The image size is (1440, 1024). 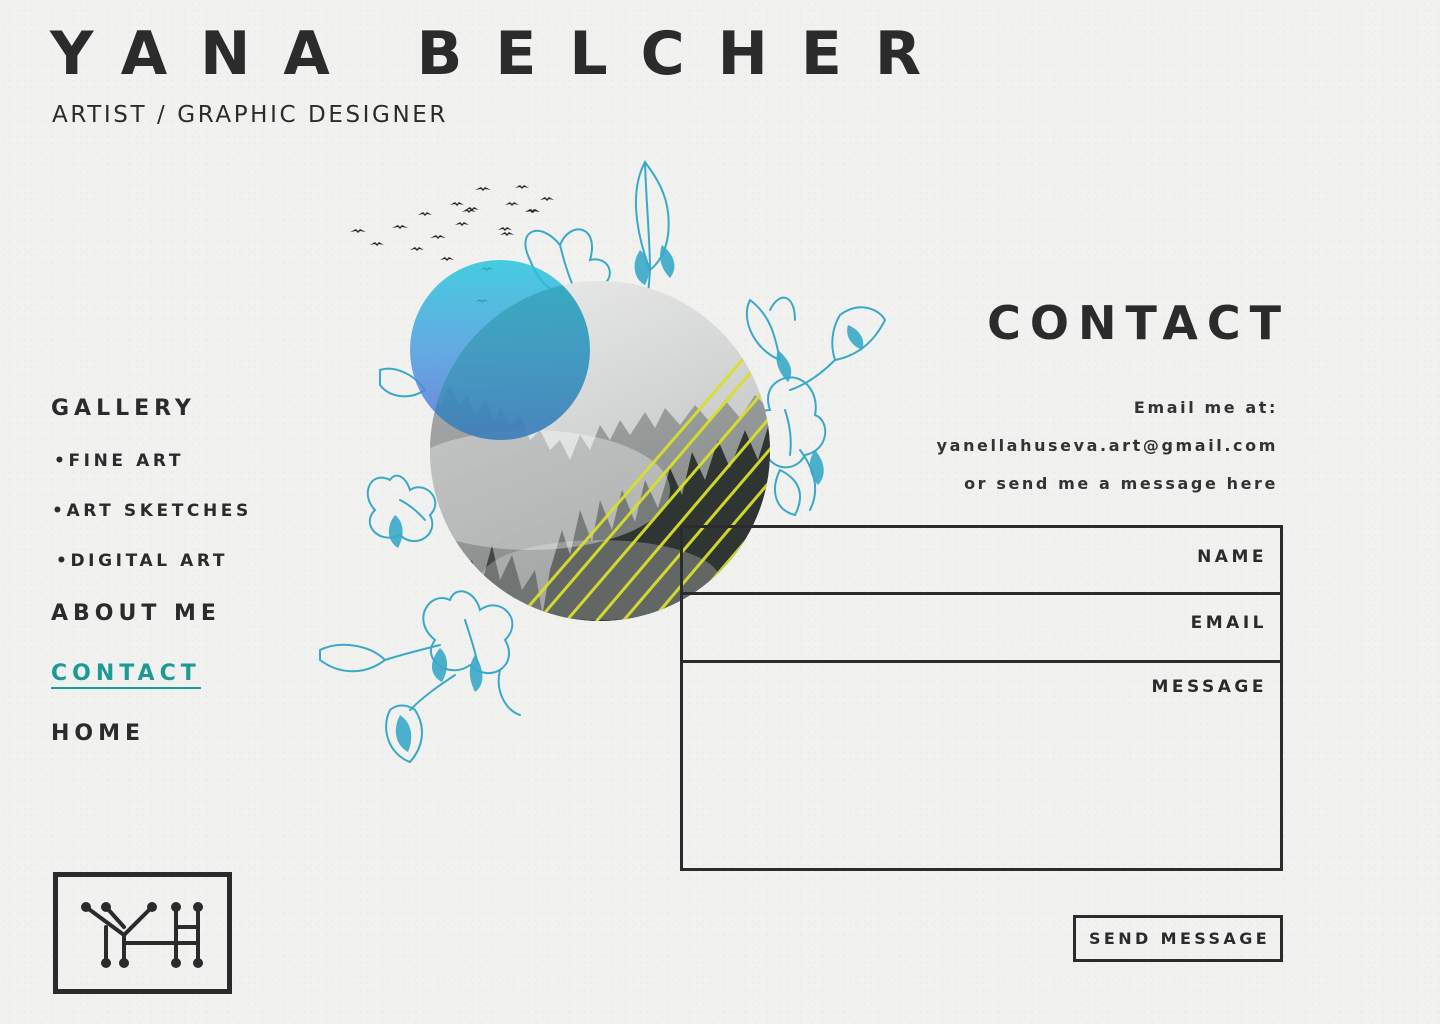 I want to click on email-field: EMAIL, so click(x=981, y=629).